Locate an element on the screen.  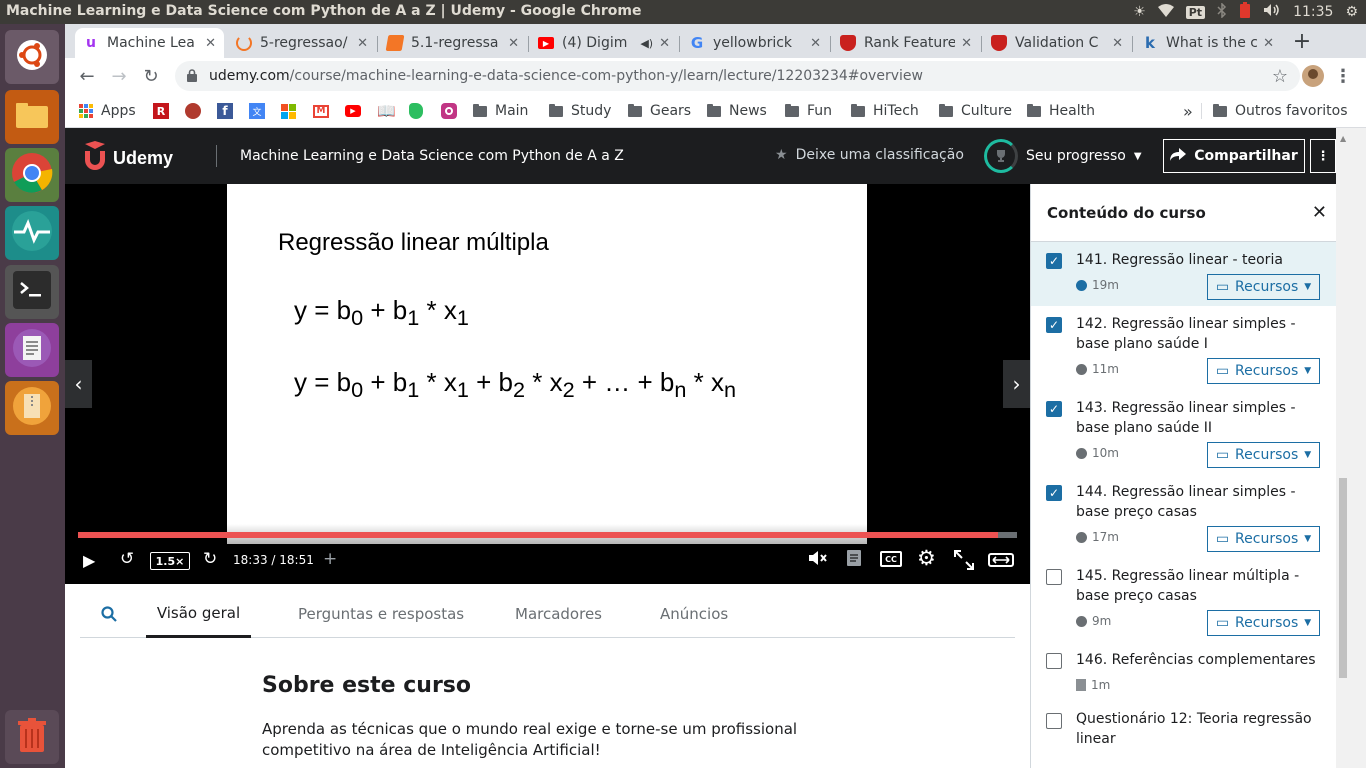
profile-avatar is located at coordinates (1313, 76).